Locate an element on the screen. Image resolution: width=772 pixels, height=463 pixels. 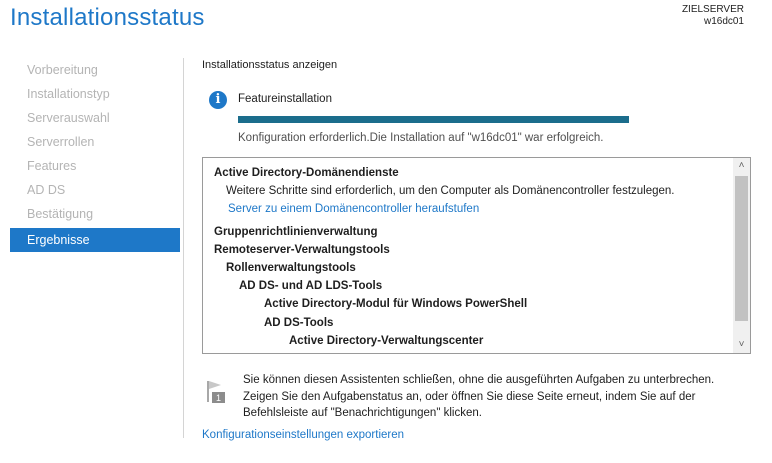
result-row: Remoteserver-Verwaltungstools is located at coordinates (302, 249).